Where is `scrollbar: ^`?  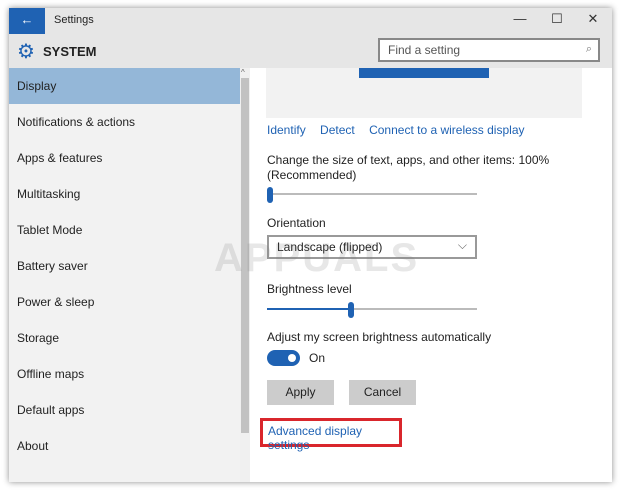
scrollbar: ^ is located at coordinates (245, 275).